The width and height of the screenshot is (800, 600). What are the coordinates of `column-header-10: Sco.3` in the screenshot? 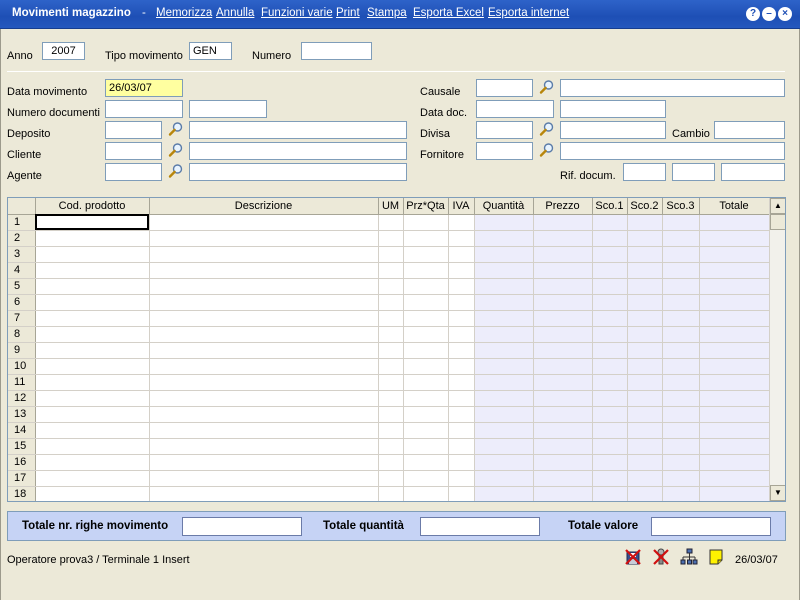 It's located at (681, 206).